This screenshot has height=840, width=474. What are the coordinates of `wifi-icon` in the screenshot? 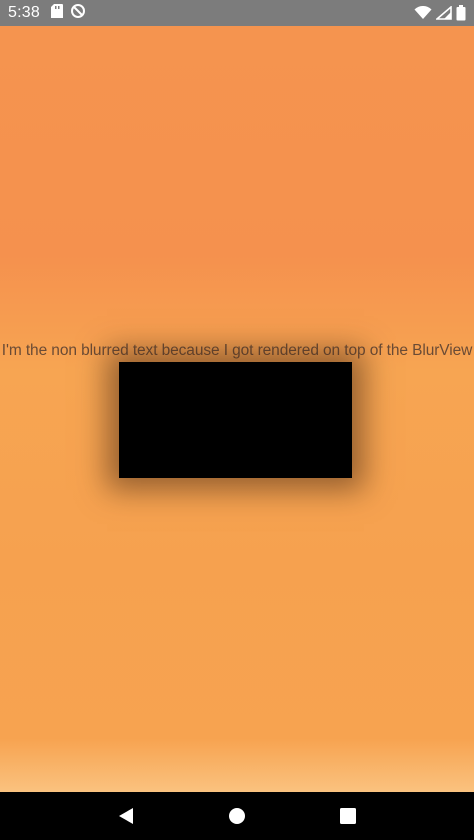 It's located at (423, 13).